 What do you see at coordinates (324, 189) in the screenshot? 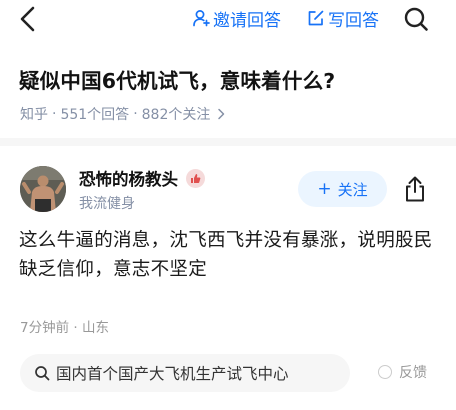
I see `plus-icon: +` at bounding box center [324, 189].